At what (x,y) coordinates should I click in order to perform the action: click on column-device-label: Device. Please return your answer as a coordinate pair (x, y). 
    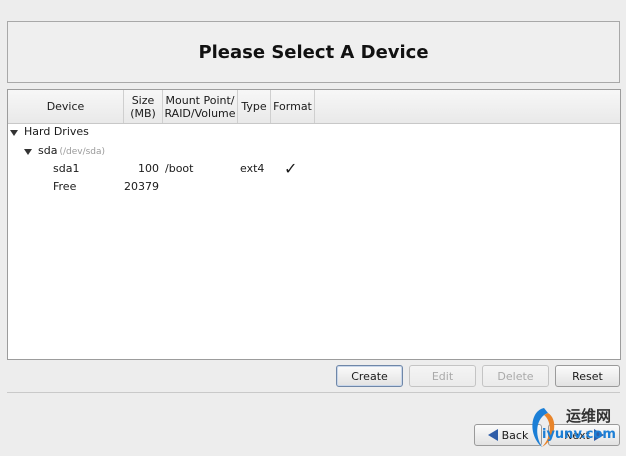
    Looking at the image, I should click on (65, 106).